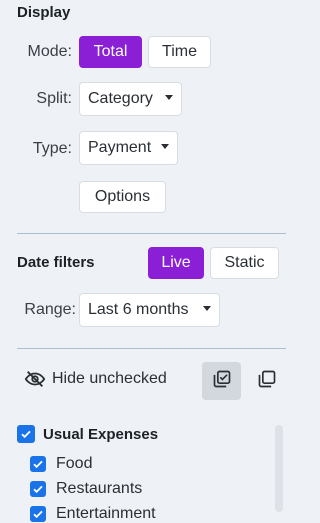 The image size is (320, 523). What do you see at coordinates (110, 52) in the screenshot?
I see `mode-total-button: Total` at bounding box center [110, 52].